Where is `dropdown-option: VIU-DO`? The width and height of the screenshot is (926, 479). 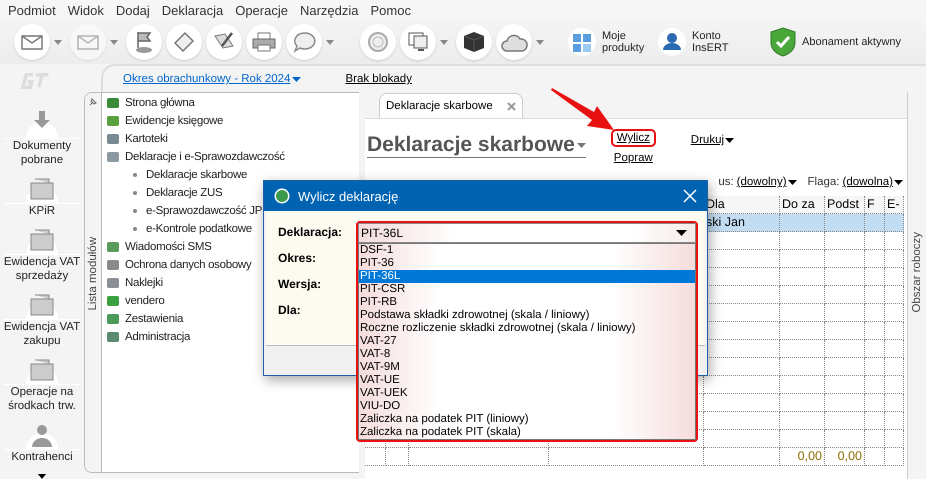 dropdown-option: VIU-DO is located at coordinates (527, 406).